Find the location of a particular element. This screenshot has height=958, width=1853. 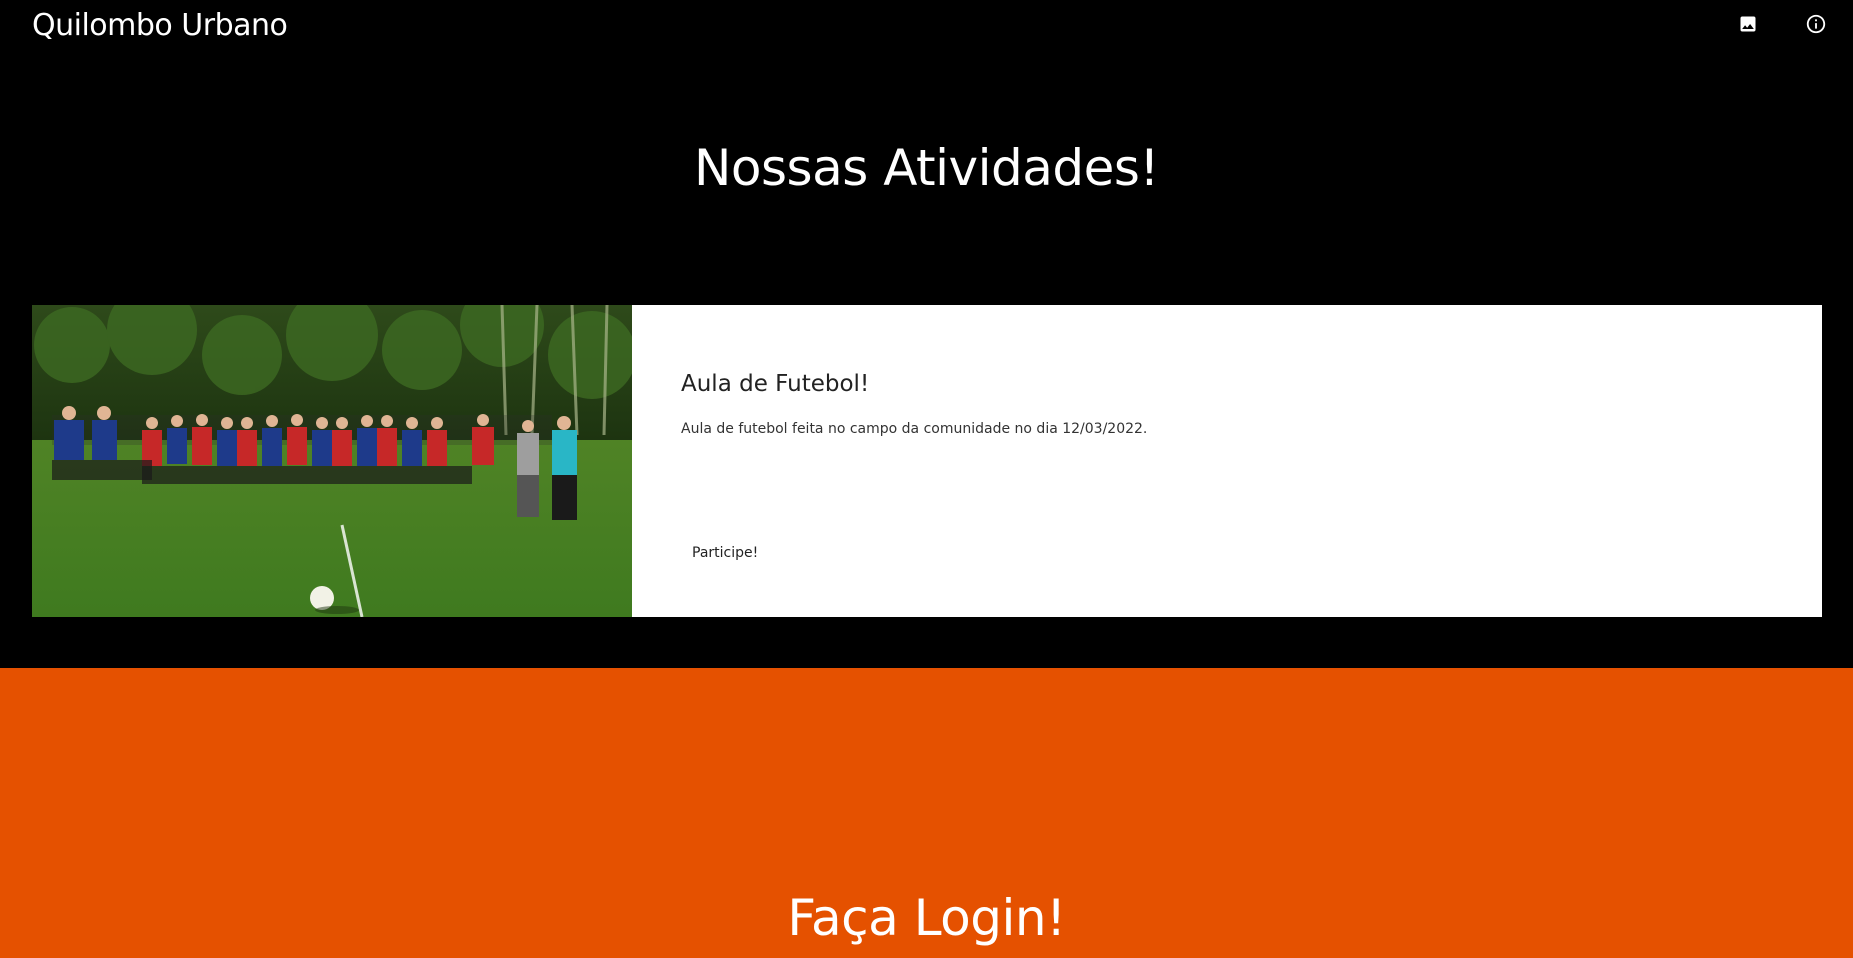

app-bar: Quilombo Urbano is located at coordinates (926, 27).